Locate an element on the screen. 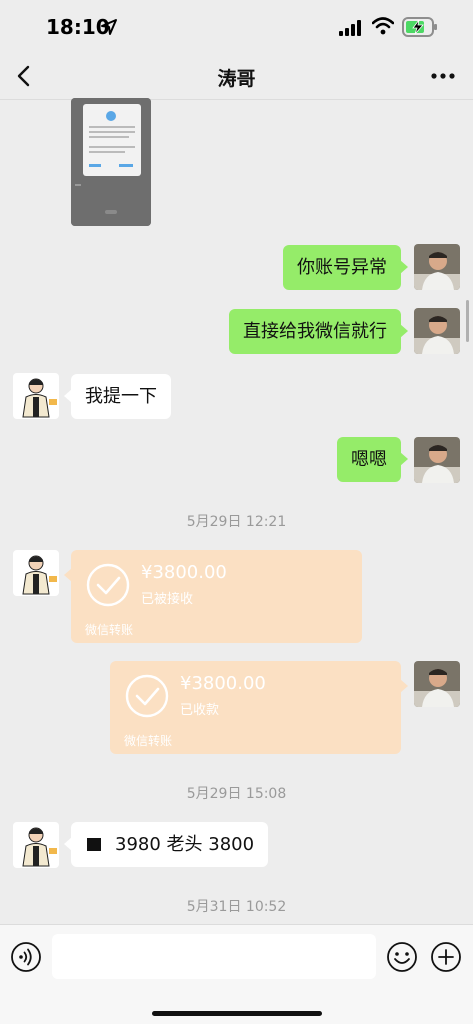 Image resolution: width=473 pixels, height=1024 pixels. chat-title: 涛哥 is located at coordinates (236, 79).